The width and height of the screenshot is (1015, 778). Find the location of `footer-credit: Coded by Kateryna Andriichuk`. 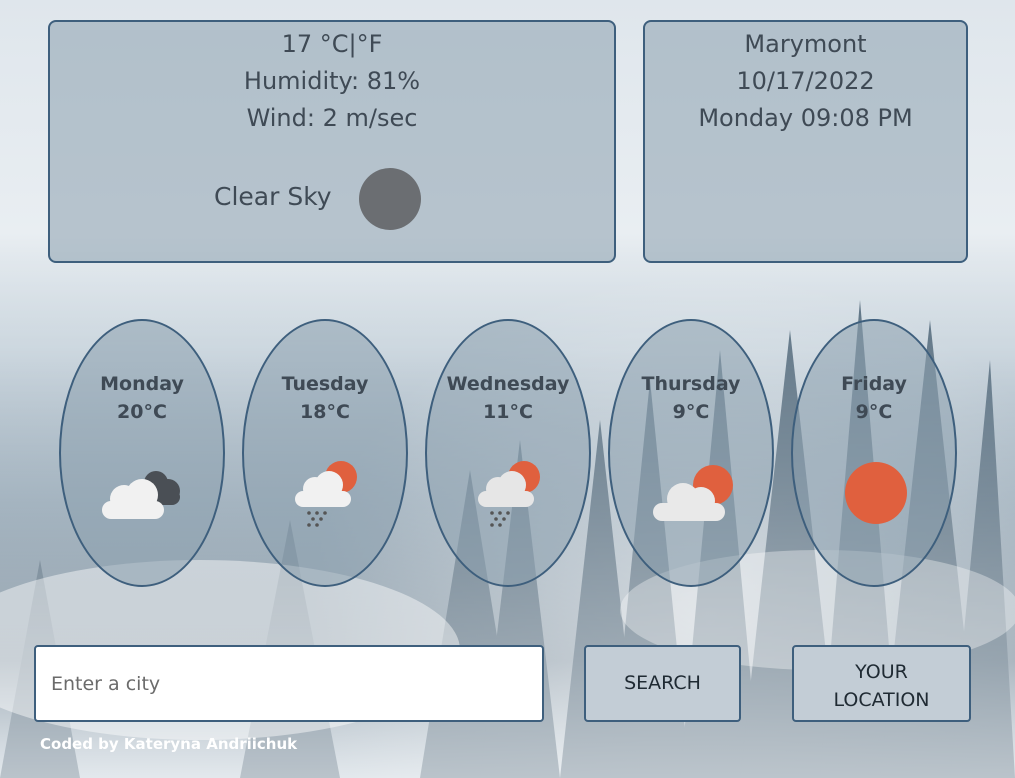

footer-credit: Coded by Kateryna Andriichuk is located at coordinates (169, 744).